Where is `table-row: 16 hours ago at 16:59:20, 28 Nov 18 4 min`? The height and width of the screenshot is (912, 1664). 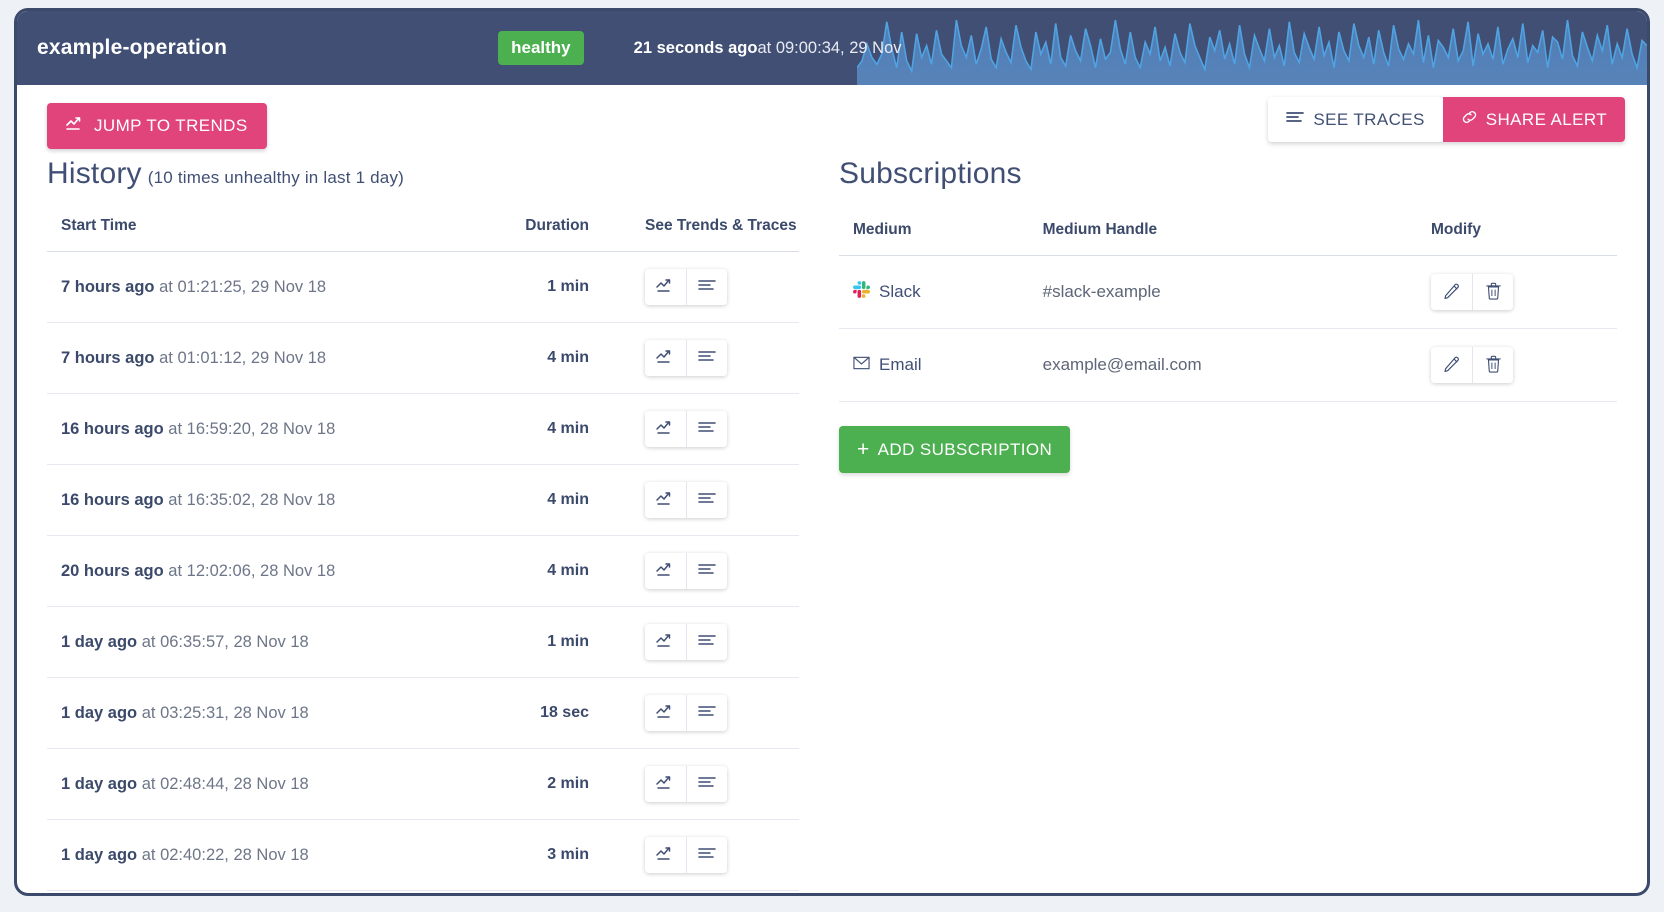
table-row: 16 hours ago at 16:59:20, 28 Nov 18 4 min is located at coordinates (423, 429).